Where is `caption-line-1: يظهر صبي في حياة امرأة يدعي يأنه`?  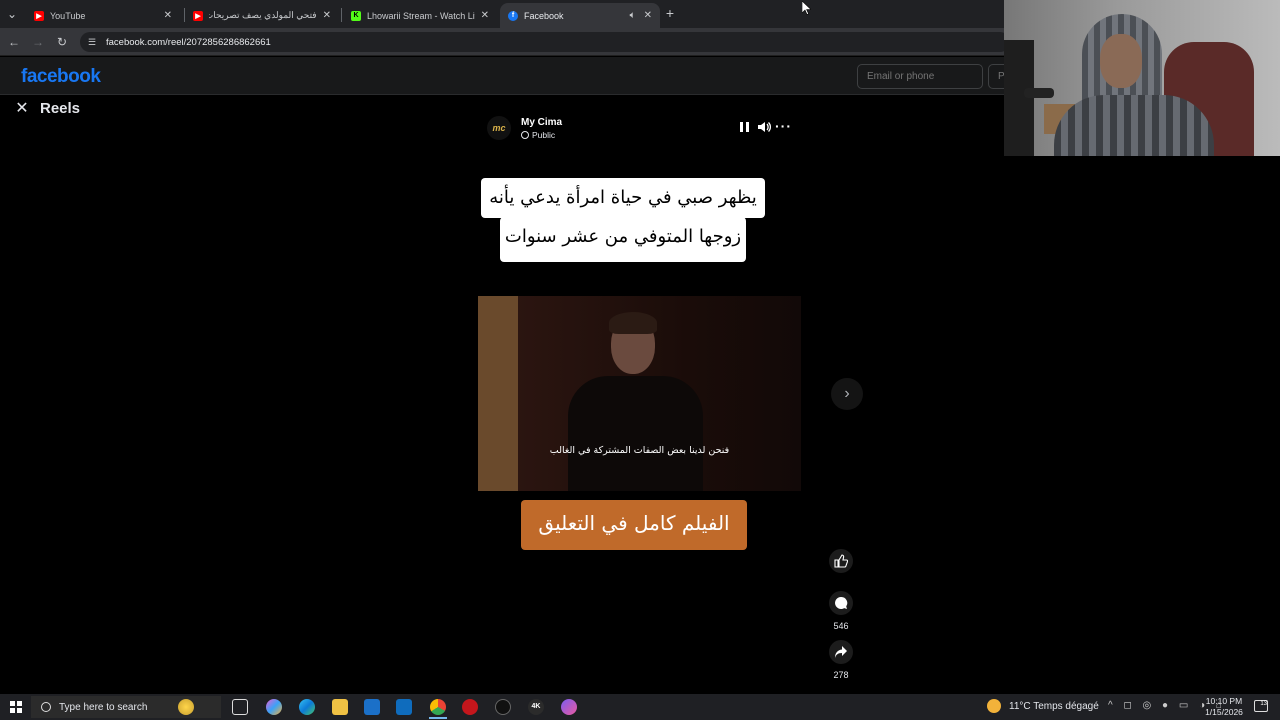 caption-line-1: يظهر صبي في حياة امرأة يدعي يأنه is located at coordinates (623, 198).